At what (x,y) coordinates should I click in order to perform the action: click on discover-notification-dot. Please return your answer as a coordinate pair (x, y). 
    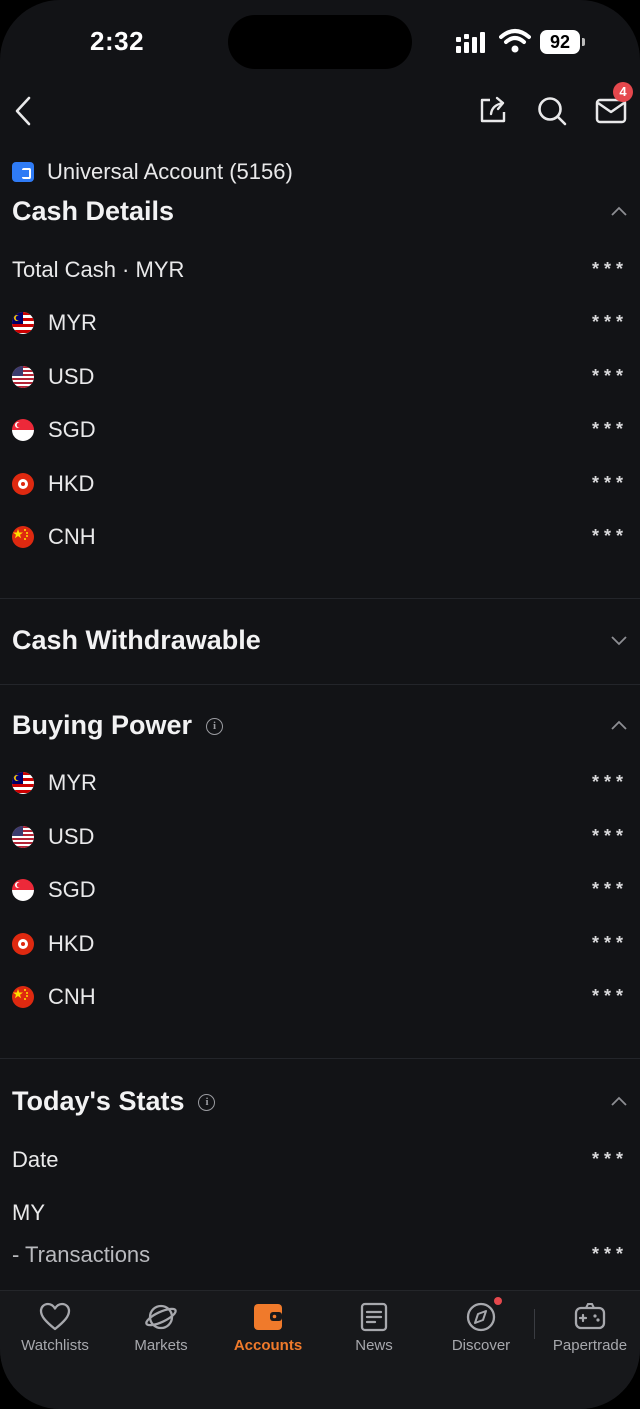
    Looking at the image, I should click on (498, 1301).